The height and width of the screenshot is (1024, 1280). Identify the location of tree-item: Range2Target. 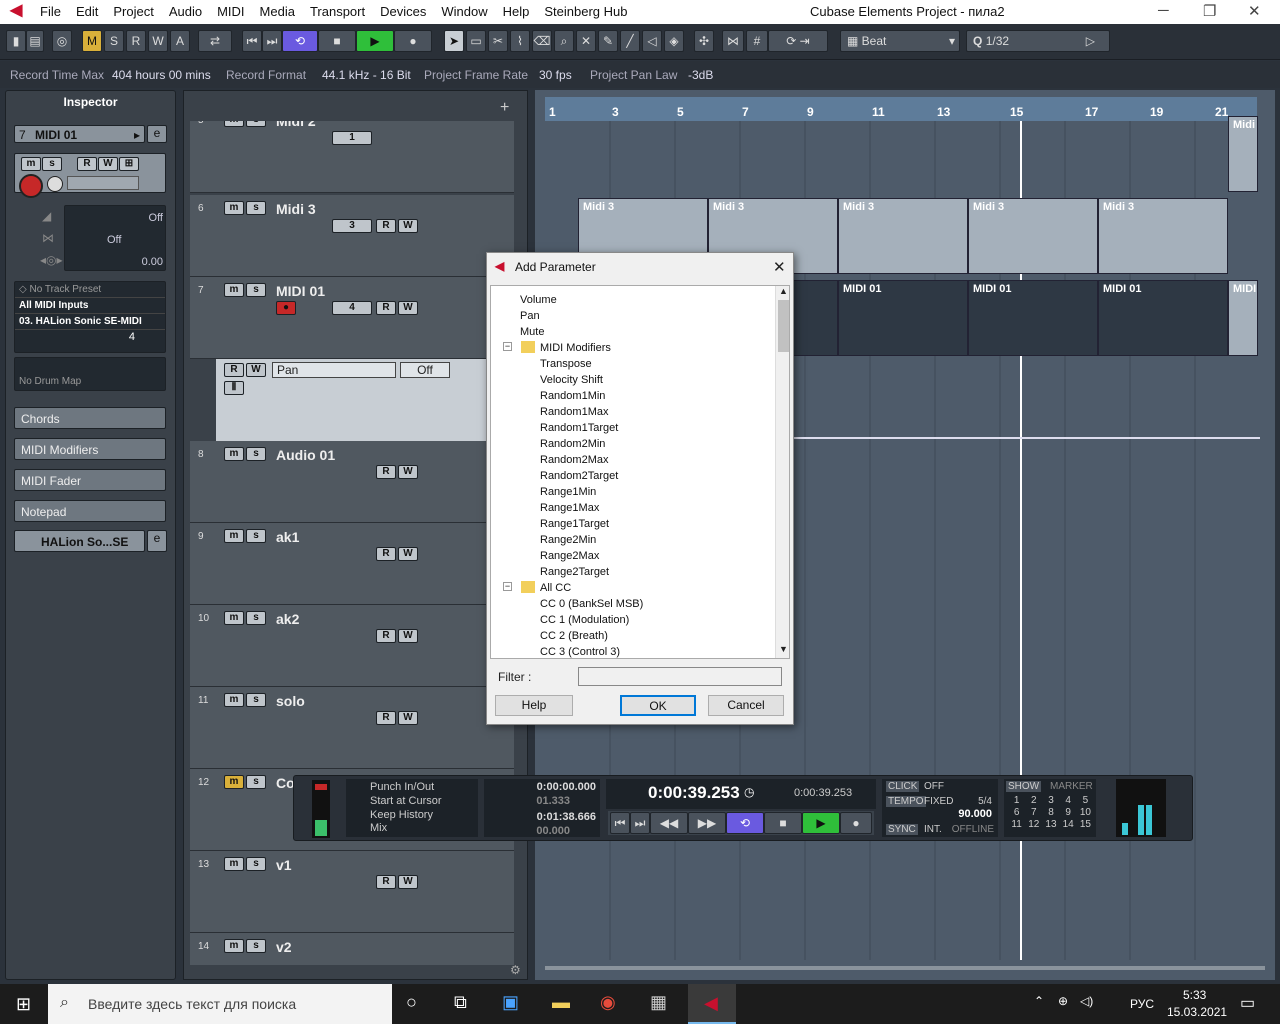
(574, 572).